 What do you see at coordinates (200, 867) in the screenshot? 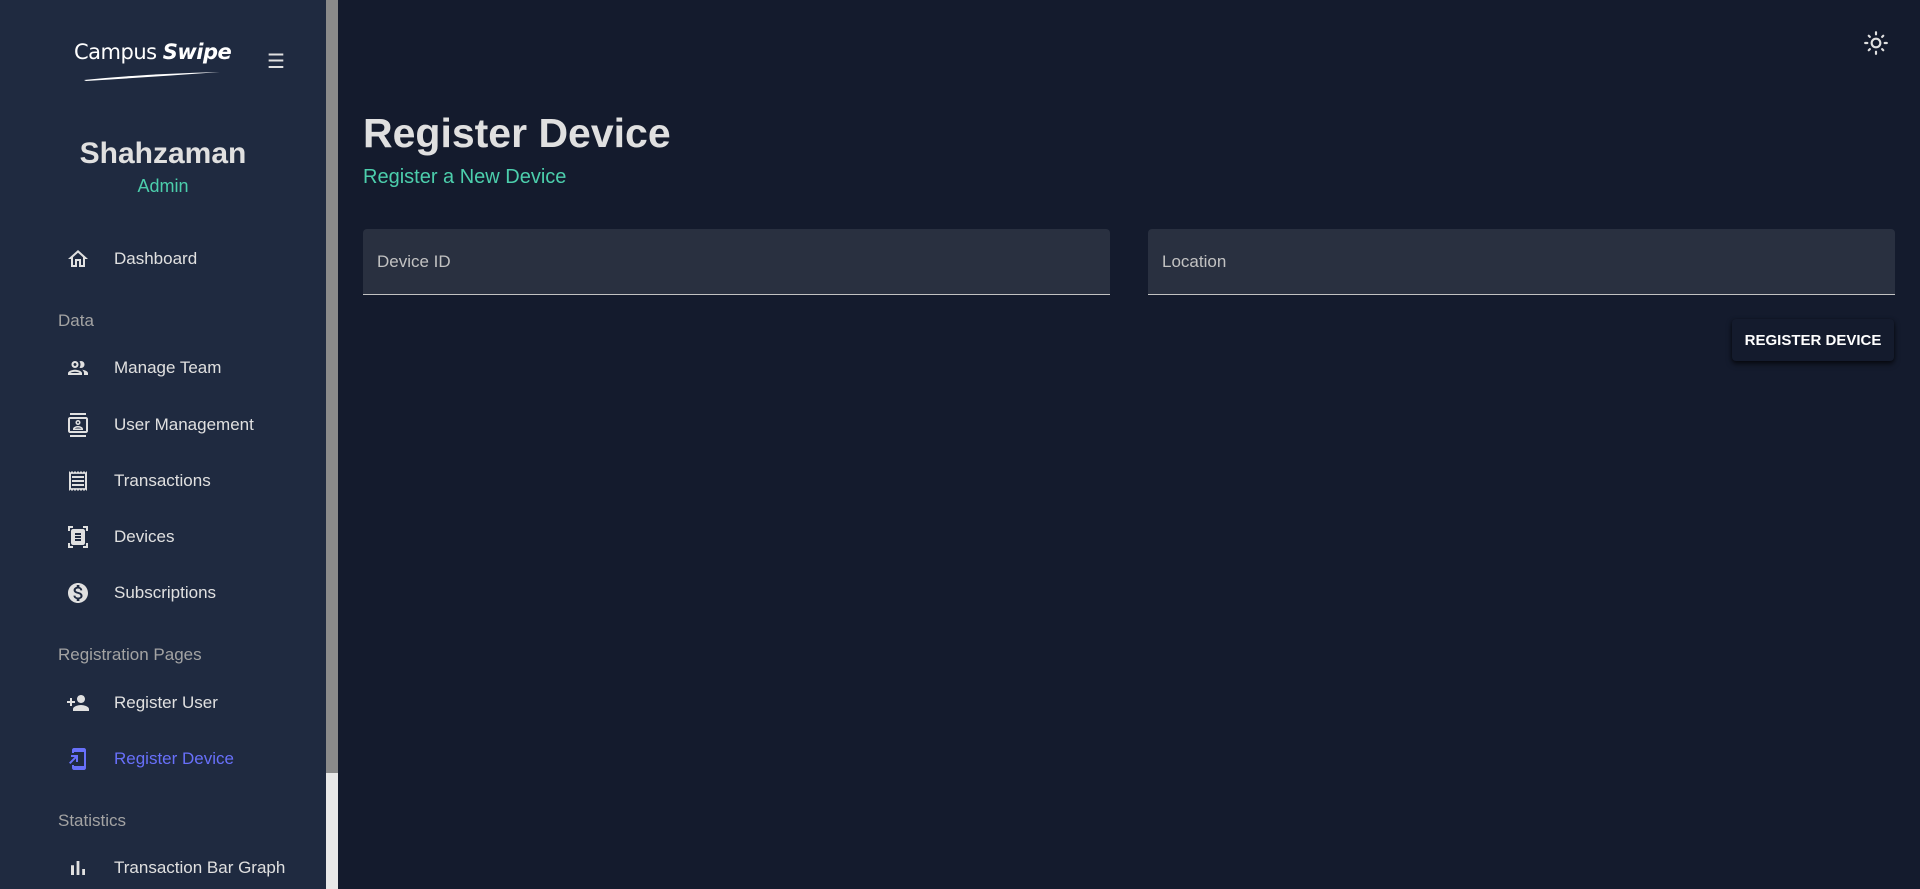
I see `sidebar-item-label: Transaction Bar Graph` at bounding box center [200, 867].